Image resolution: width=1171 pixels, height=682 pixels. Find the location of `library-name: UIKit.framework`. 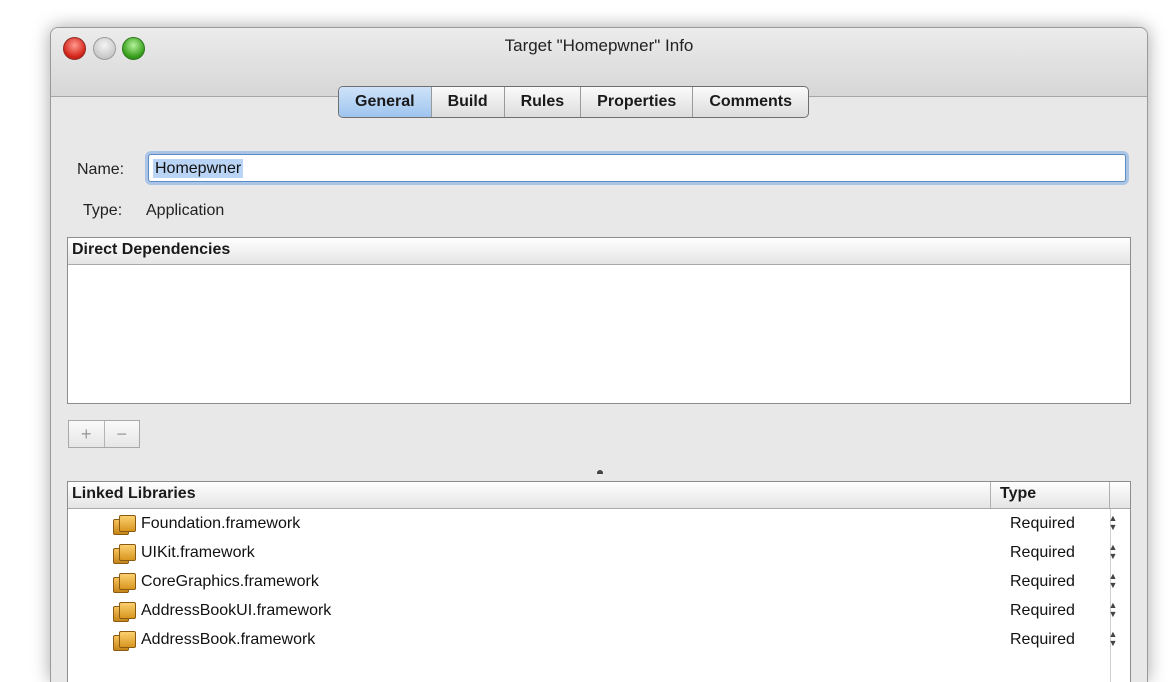

library-name: UIKit.framework is located at coordinates (198, 552).